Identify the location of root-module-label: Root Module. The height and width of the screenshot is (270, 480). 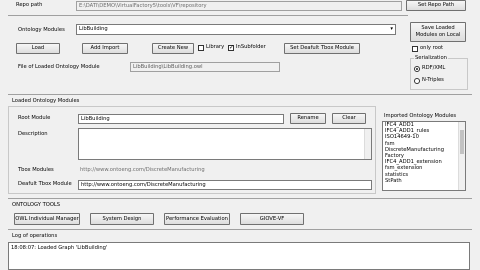
(34, 118).